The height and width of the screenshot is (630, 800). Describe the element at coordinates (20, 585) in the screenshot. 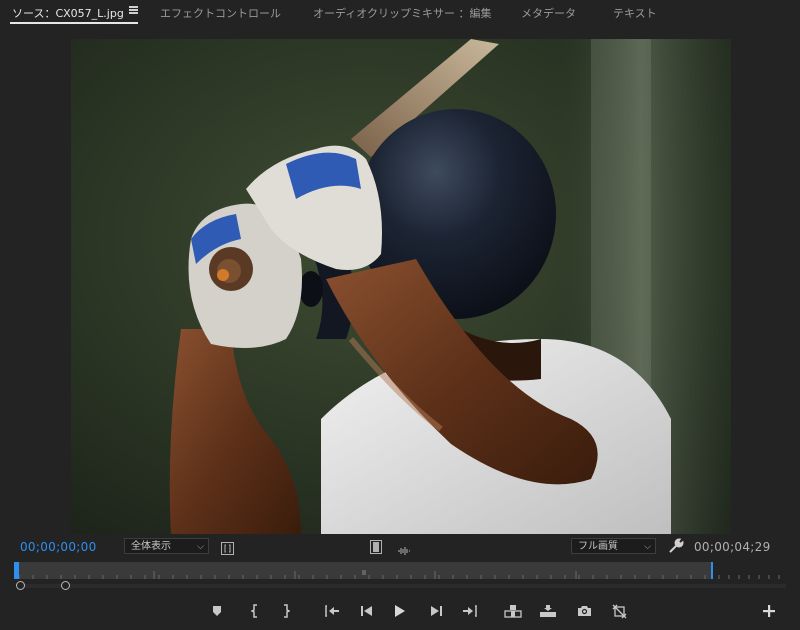

I see `zoom-start-handle` at that location.